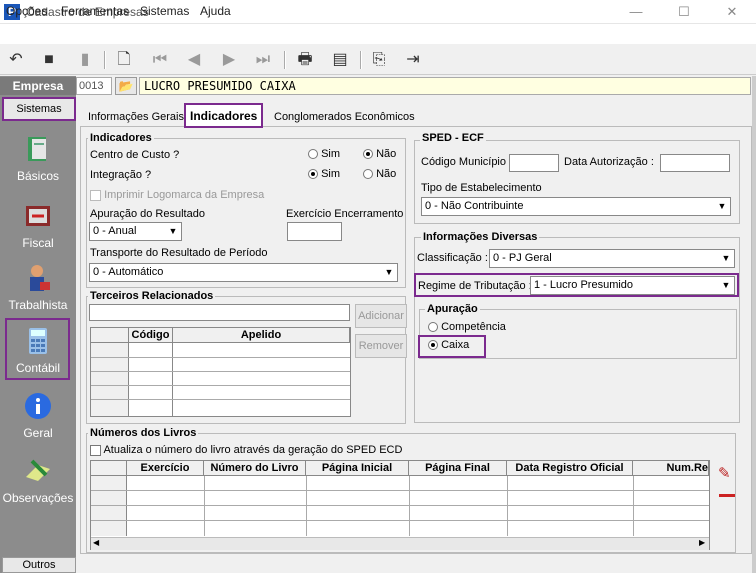  I want to click on exercicio-encerramento-input, so click(314, 231).